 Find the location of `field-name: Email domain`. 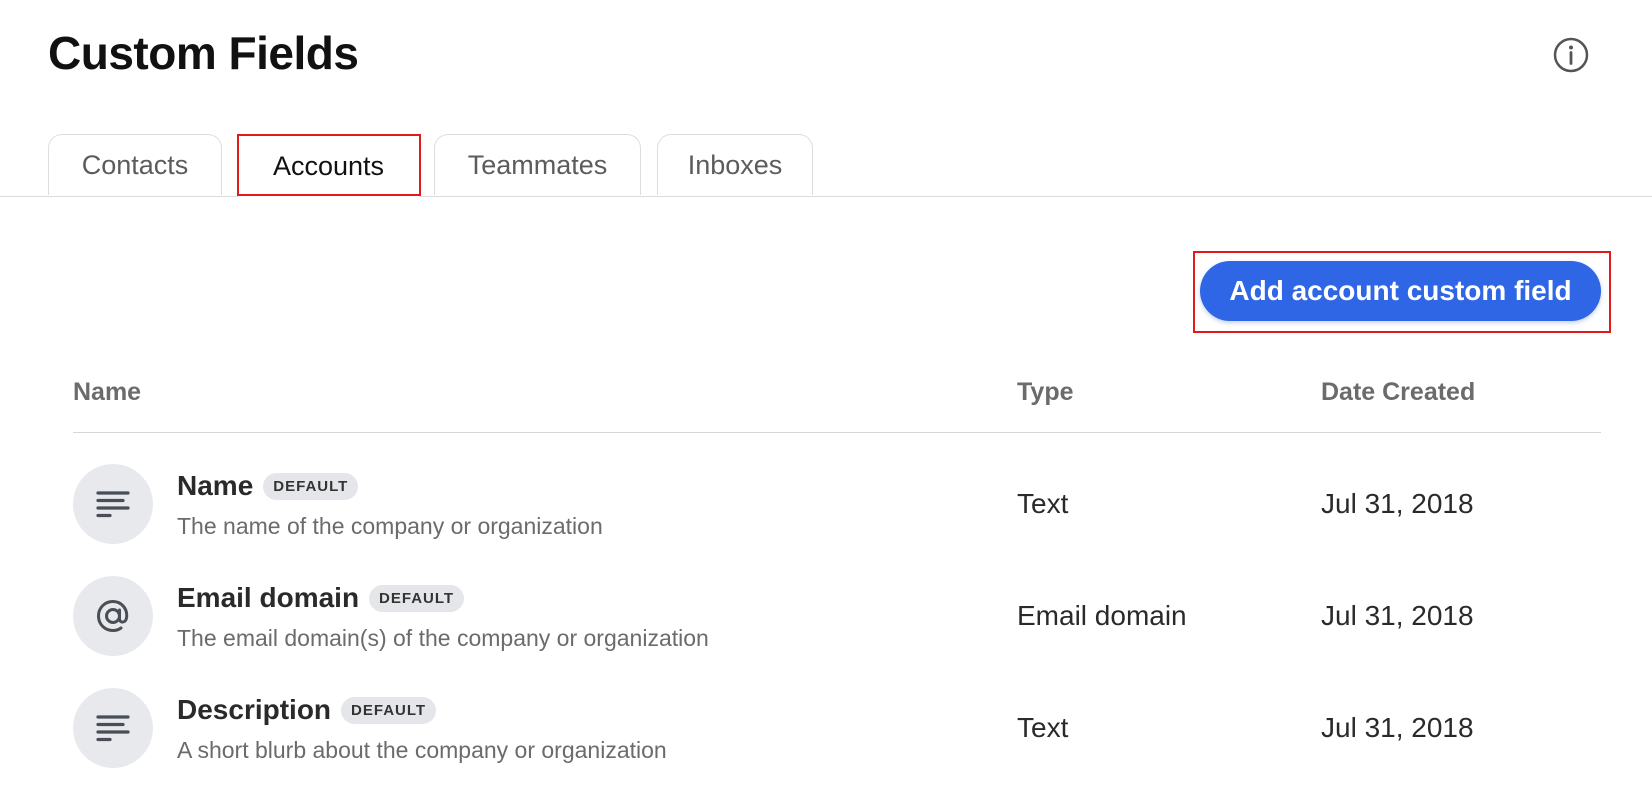

field-name: Email domain is located at coordinates (268, 597).